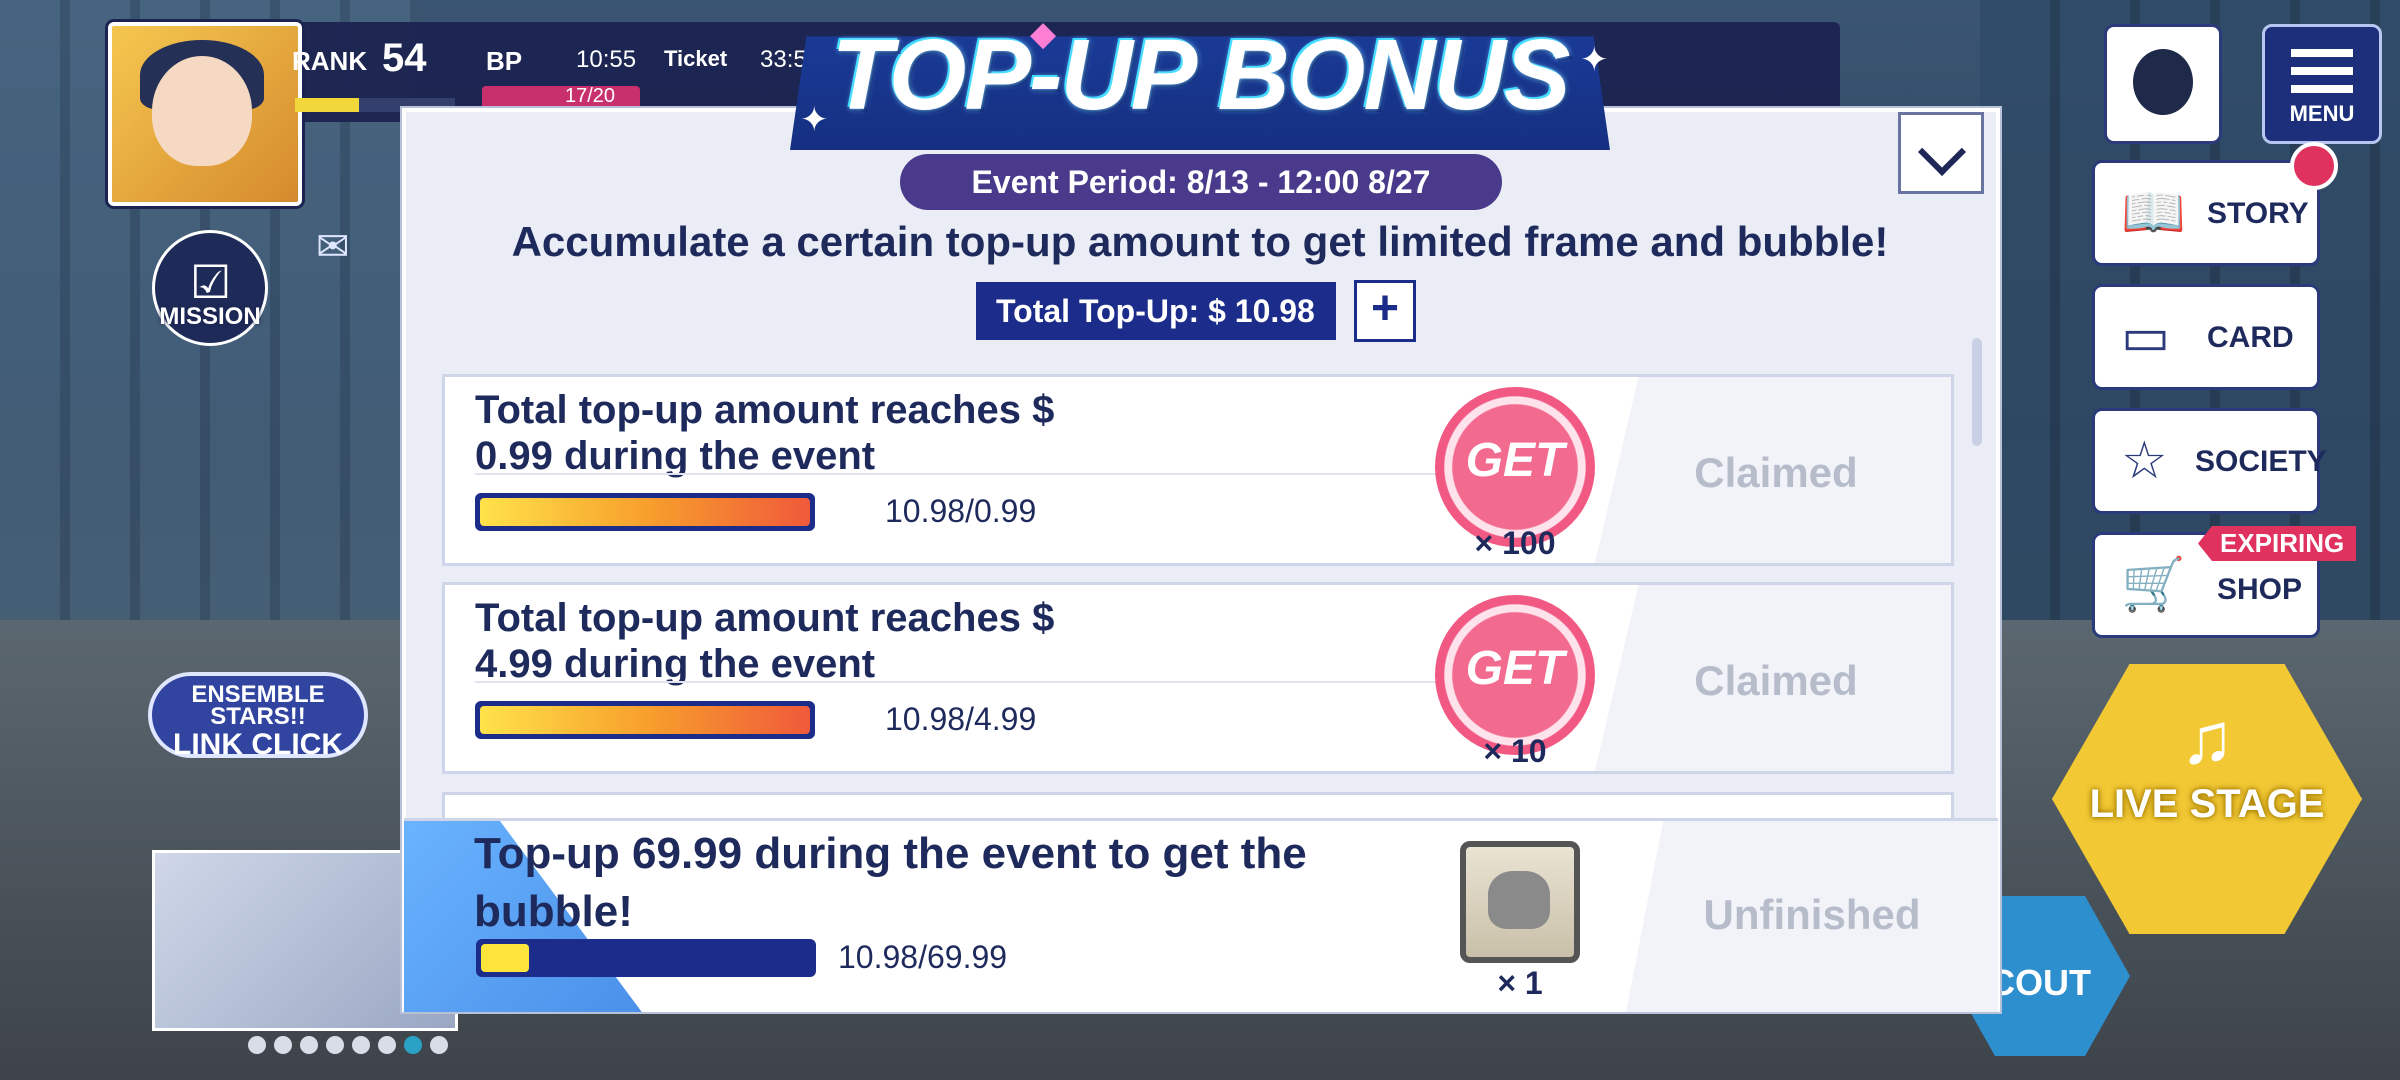 The width and height of the screenshot is (2400, 1080). Describe the element at coordinates (404, 58) in the screenshot. I see `rank-value: 54` at that location.